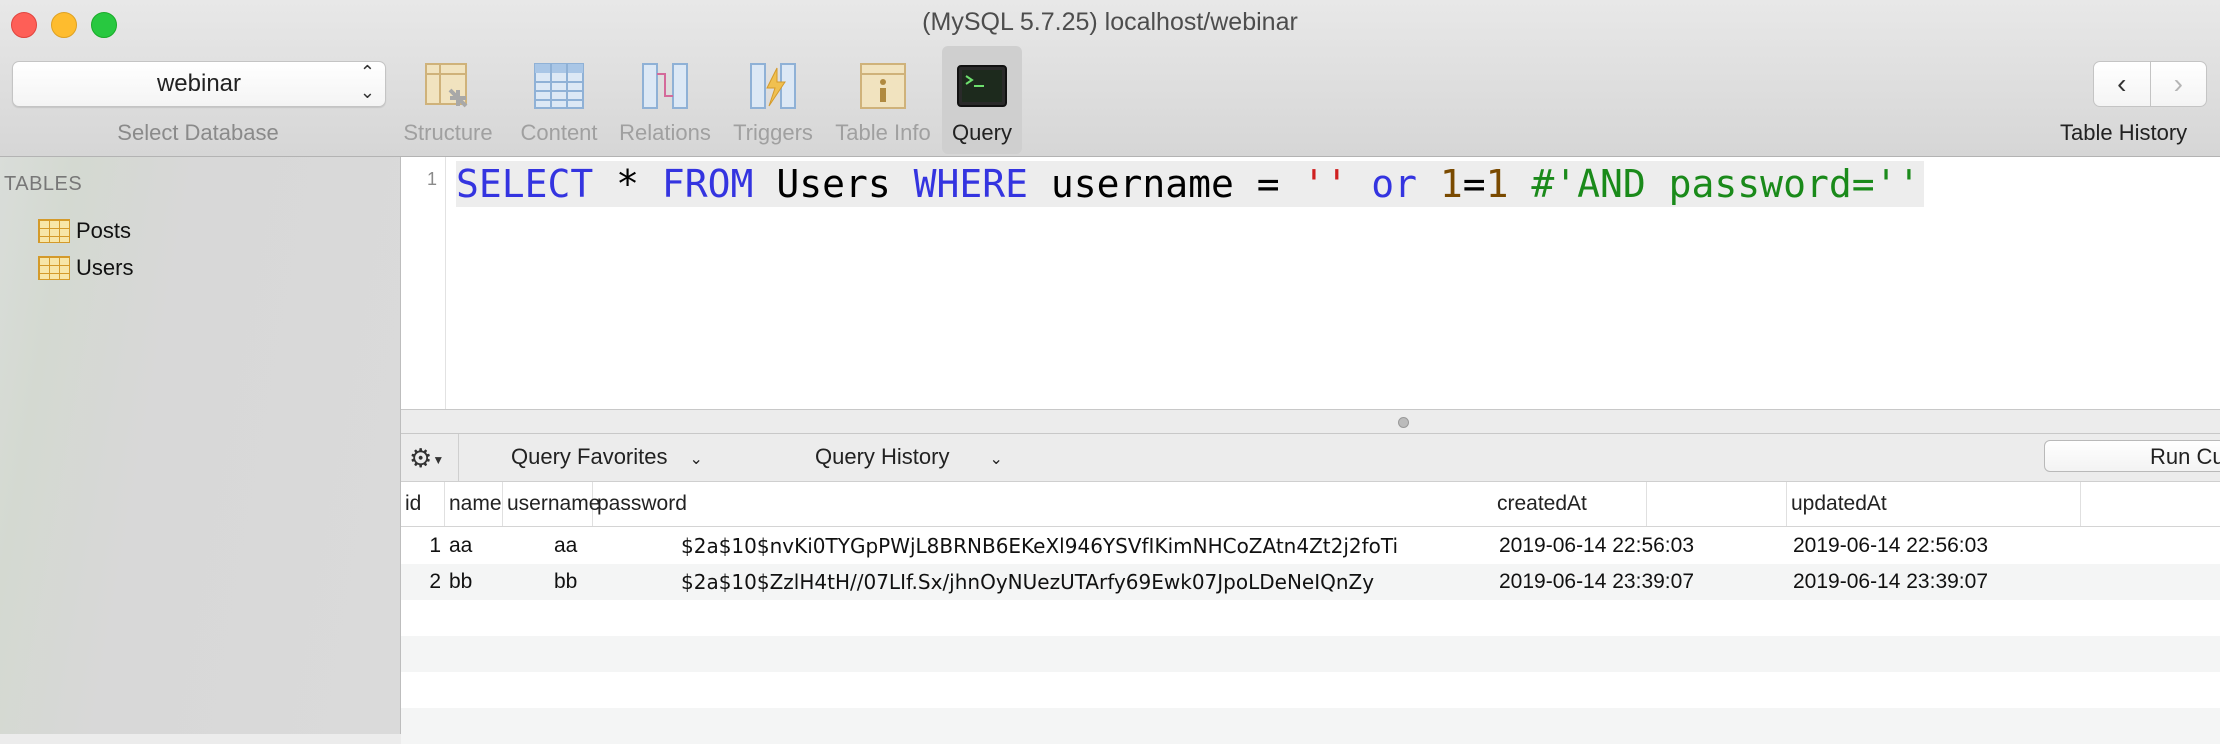 This screenshot has height=744, width=2220. What do you see at coordinates (474, 504) in the screenshot?
I see `column-header-name: name` at bounding box center [474, 504].